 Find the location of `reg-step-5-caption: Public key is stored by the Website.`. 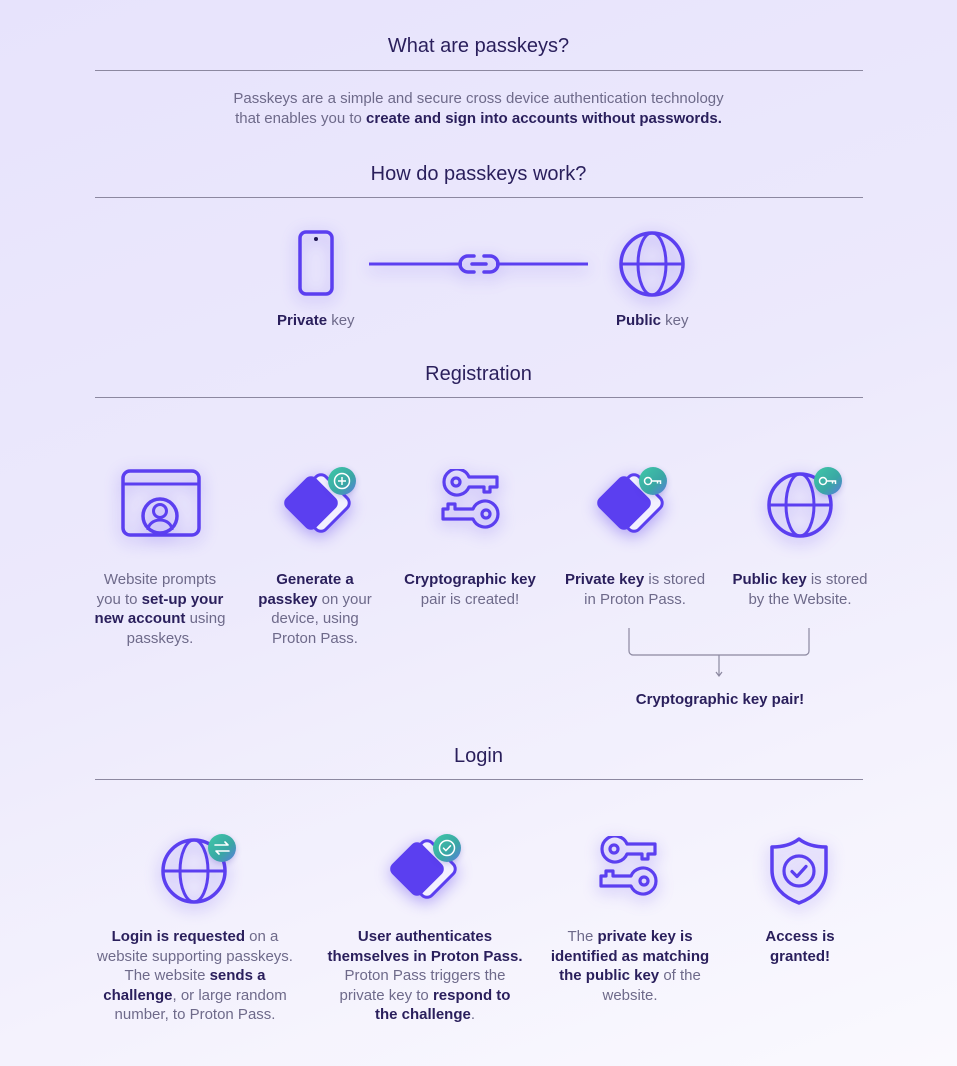

reg-step-5-caption: Public key is stored by the Website. is located at coordinates (800, 589).